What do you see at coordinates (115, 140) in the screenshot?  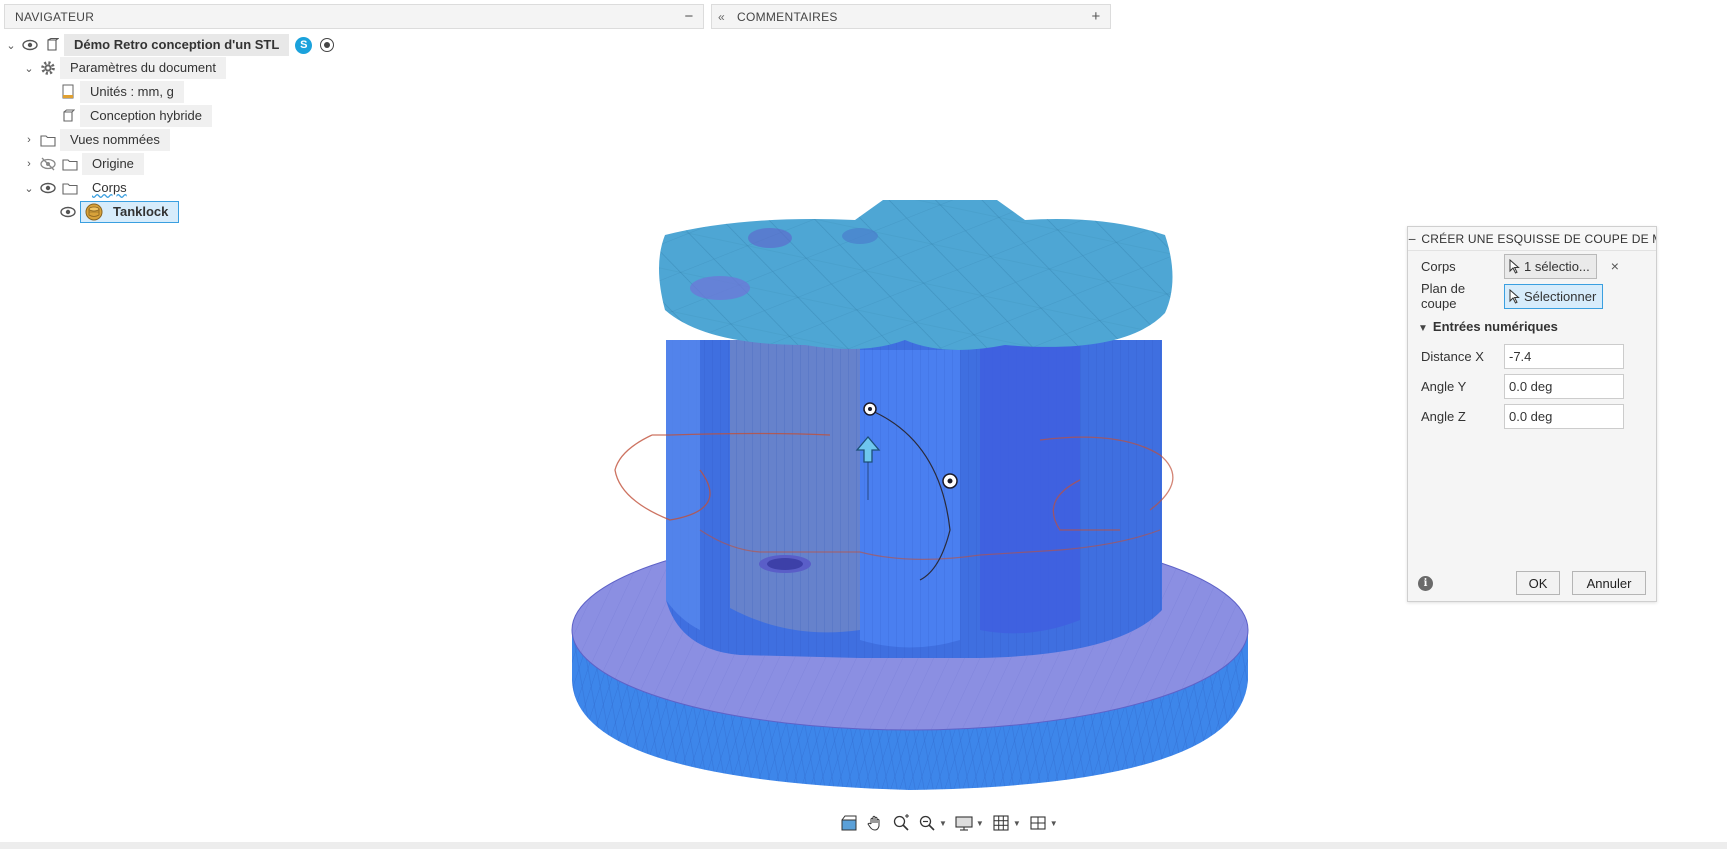 I see `tree-named-views-label: Vues nommées` at bounding box center [115, 140].